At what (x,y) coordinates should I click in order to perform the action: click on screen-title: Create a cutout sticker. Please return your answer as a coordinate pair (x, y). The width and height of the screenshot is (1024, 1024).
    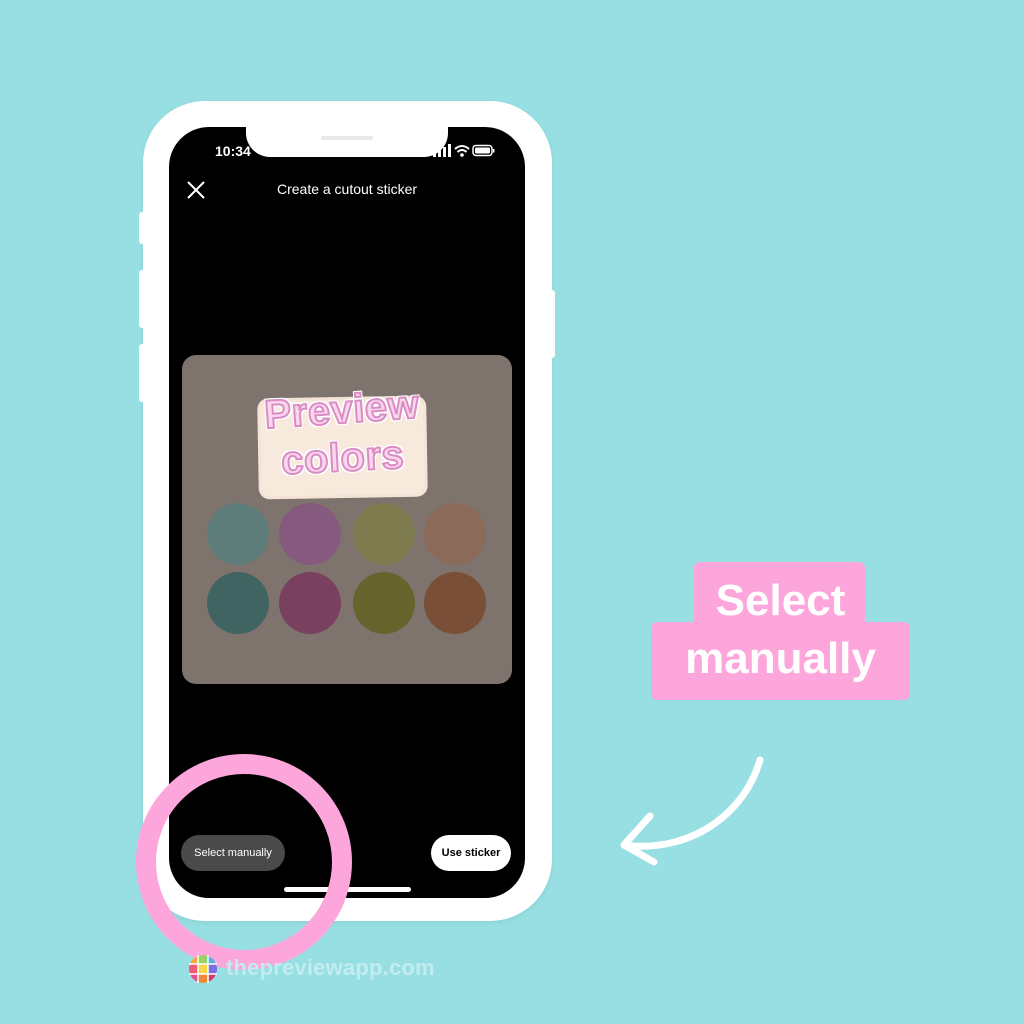
    Looking at the image, I should click on (347, 189).